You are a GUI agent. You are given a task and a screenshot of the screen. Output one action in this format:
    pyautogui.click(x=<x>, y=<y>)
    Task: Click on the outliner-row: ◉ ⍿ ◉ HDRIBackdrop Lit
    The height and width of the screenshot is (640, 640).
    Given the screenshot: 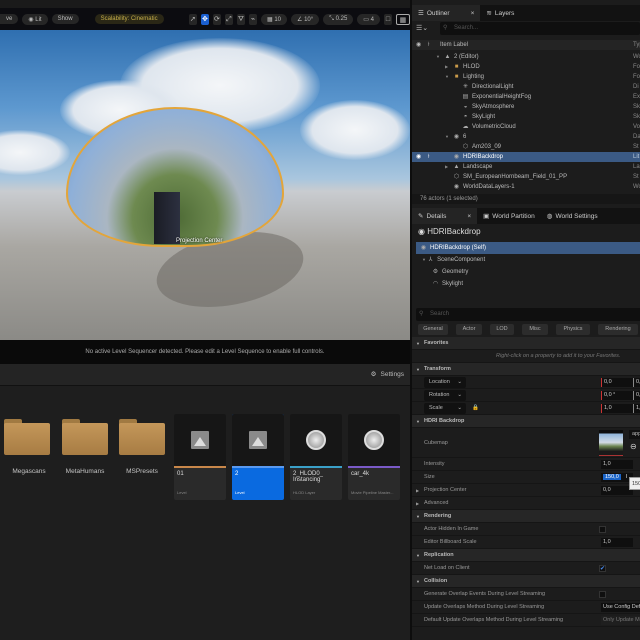 What is the action you would take?
    pyautogui.click(x=526, y=157)
    